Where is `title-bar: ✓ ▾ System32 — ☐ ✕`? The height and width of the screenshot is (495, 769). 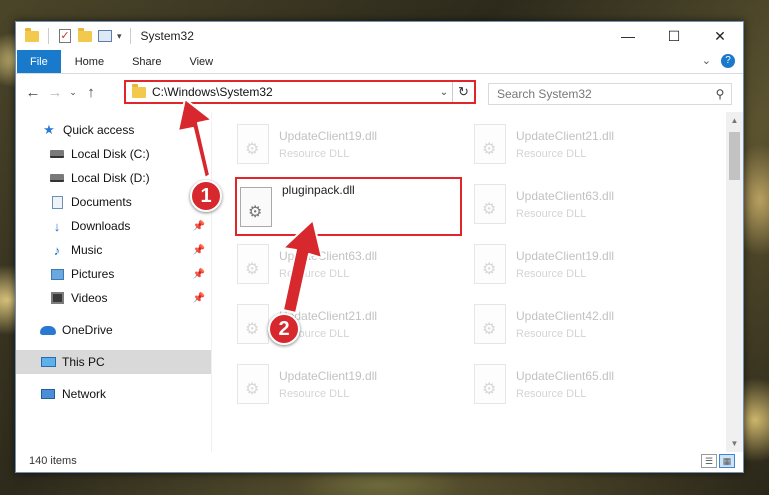 title-bar: ✓ ▾ System32 — ☐ ✕ is located at coordinates (379, 36).